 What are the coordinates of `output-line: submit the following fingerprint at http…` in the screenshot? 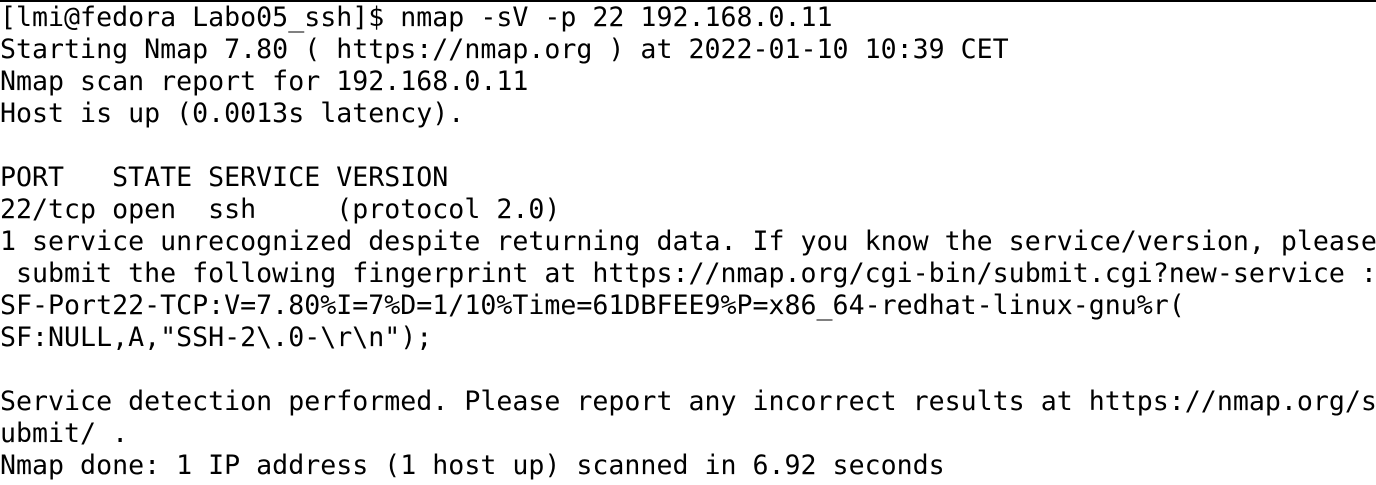 It's located at (688, 273).